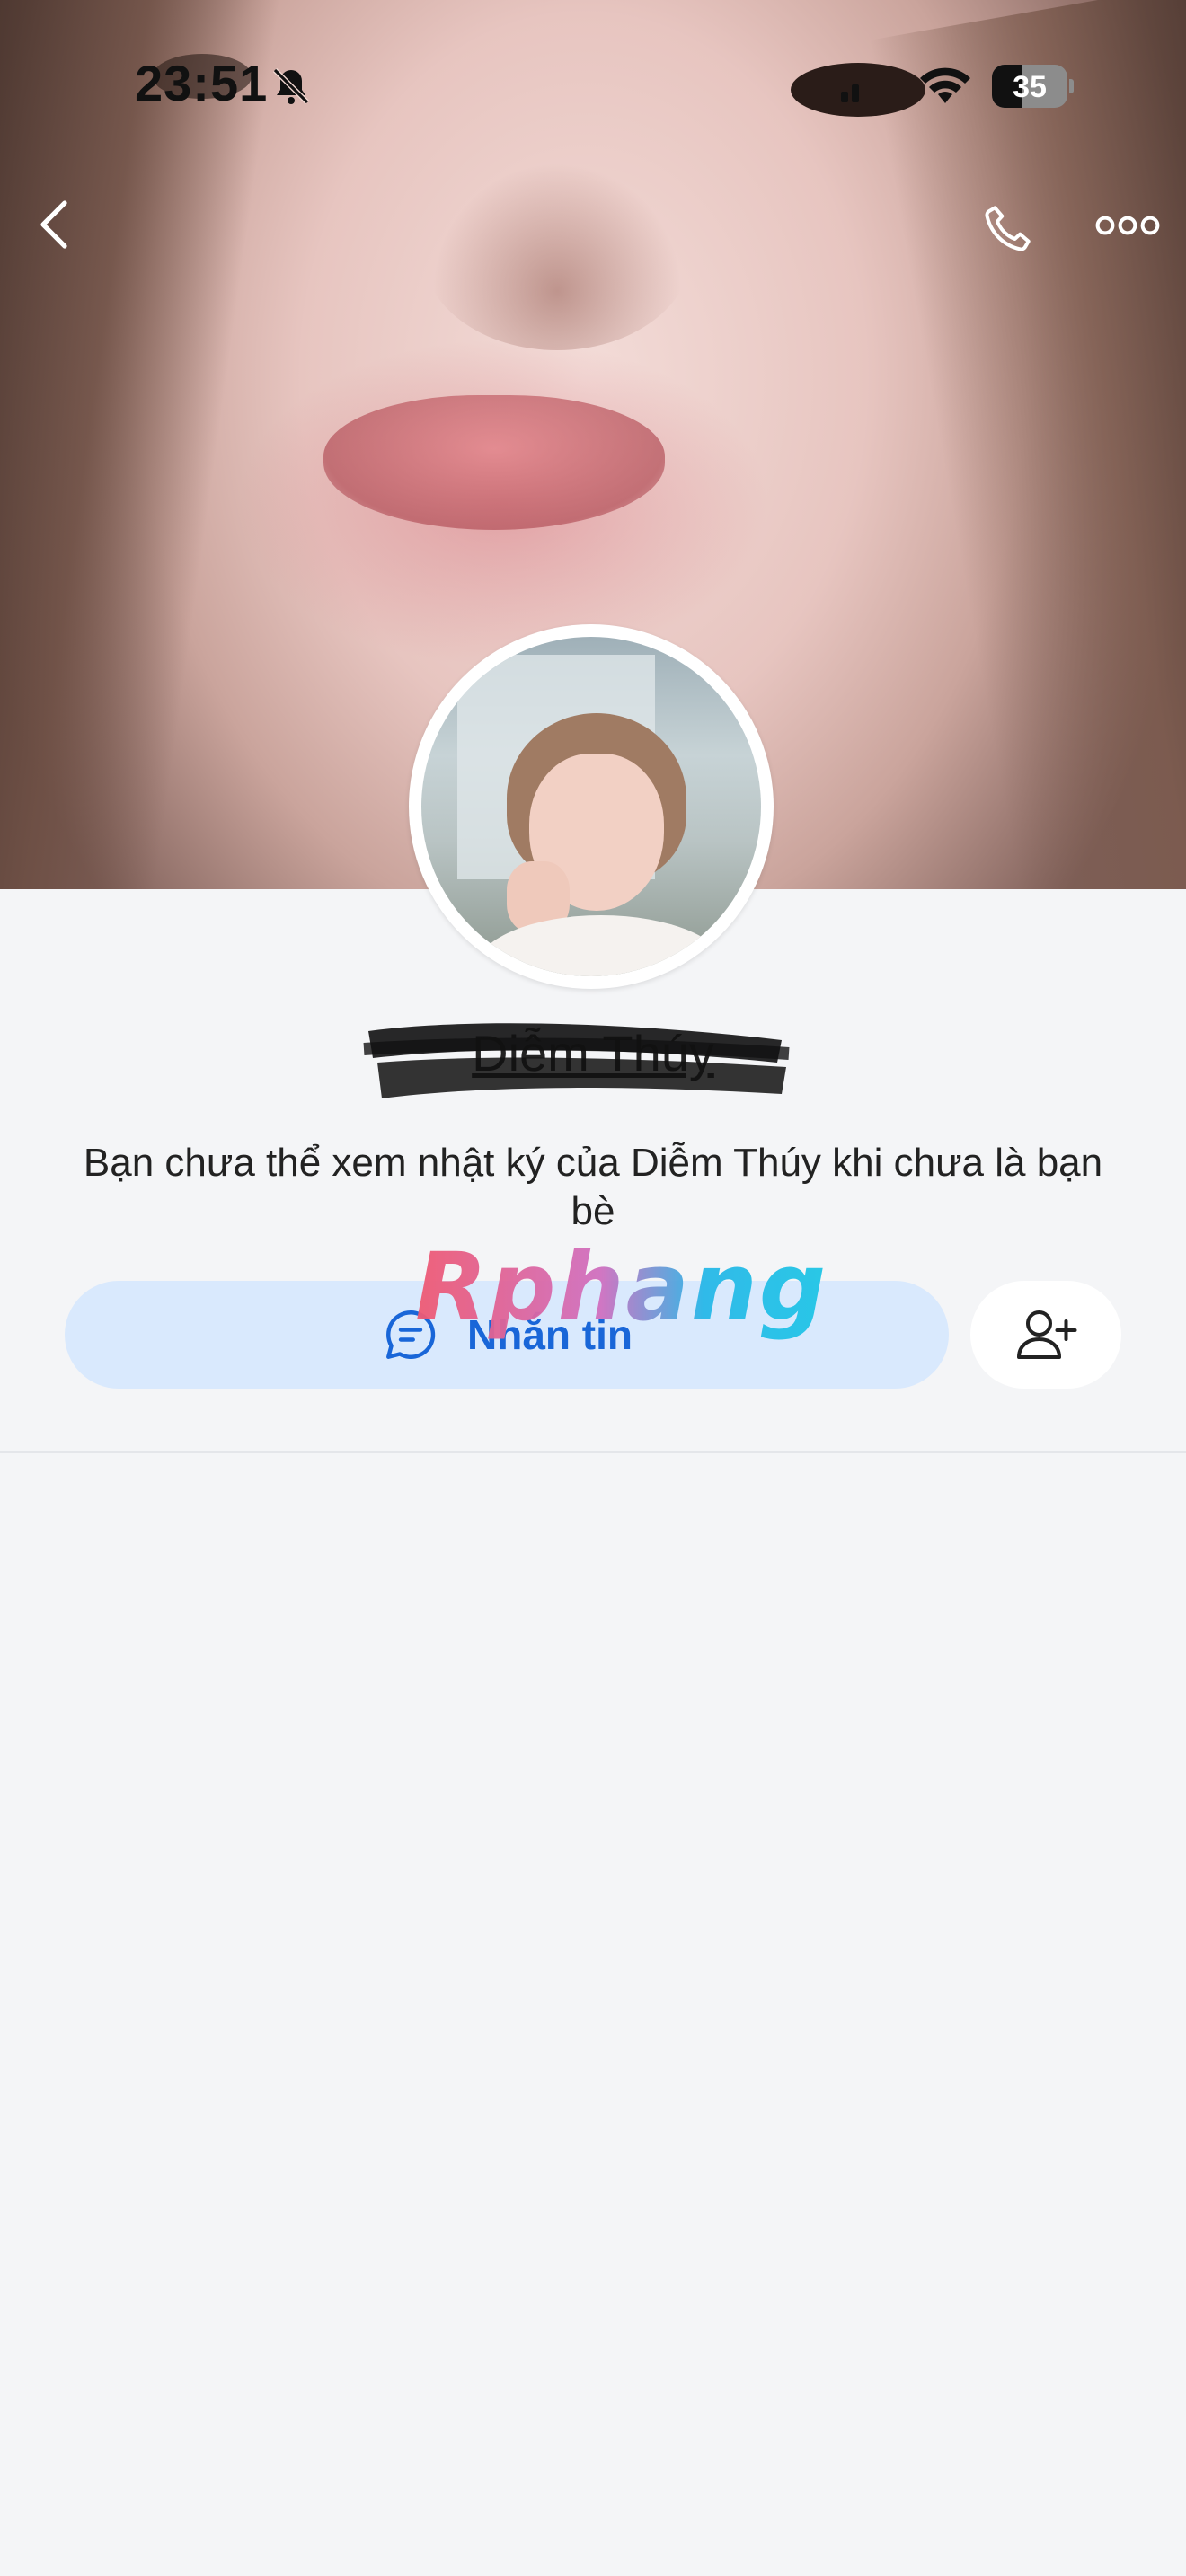 The image size is (1186, 2576). I want to click on watermark-logo: Rphang, so click(621, 1287).